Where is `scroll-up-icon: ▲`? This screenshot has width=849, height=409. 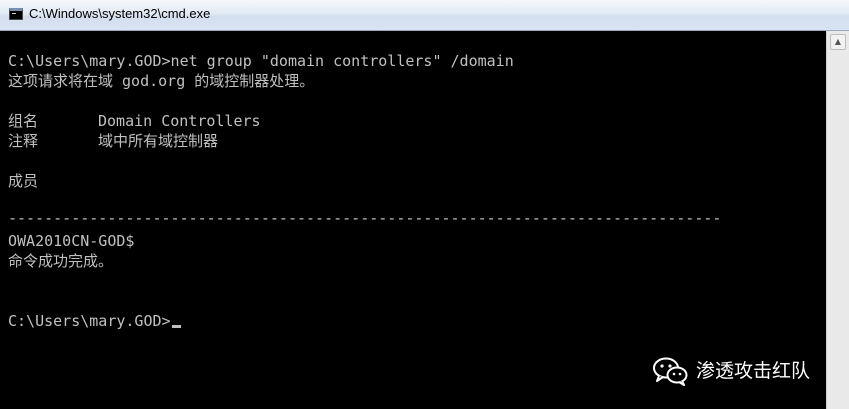 scroll-up-icon: ▲ is located at coordinates (838, 42).